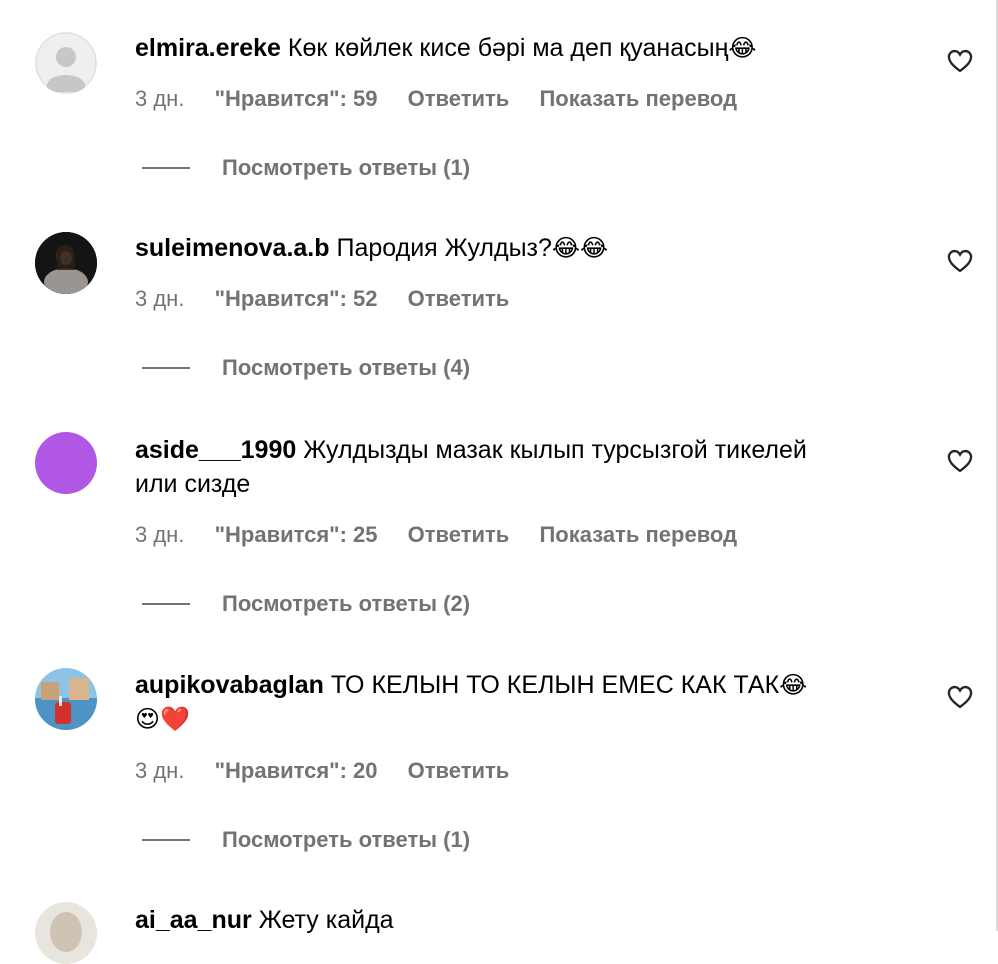 Image resolution: width=998 pixels, height=964 pixels. Describe the element at coordinates (229, 685) in the screenshot. I see `username-link: aupikovabaglan` at that location.